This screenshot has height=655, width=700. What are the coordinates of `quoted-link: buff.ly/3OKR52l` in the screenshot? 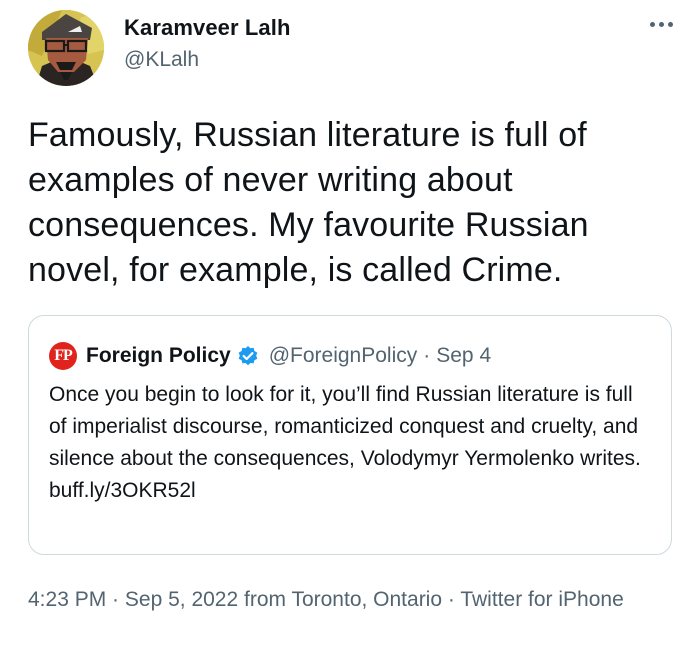 It's located at (122, 490).